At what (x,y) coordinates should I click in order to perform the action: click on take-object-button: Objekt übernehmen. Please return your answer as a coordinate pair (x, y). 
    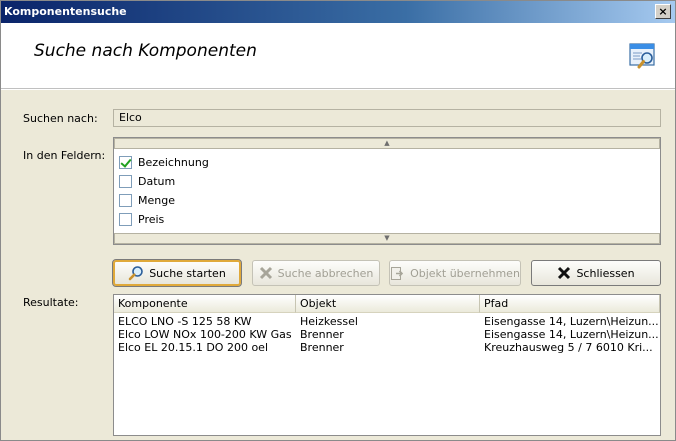
    Looking at the image, I should click on (455, 273).